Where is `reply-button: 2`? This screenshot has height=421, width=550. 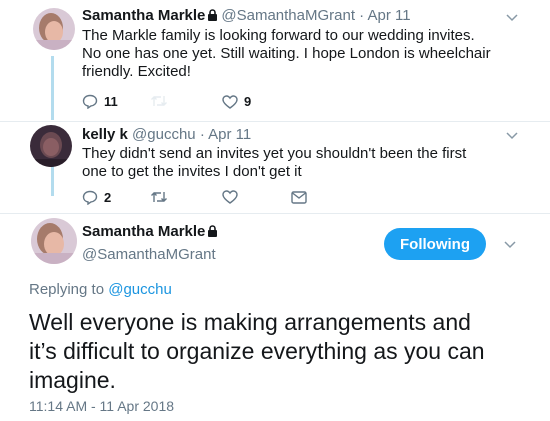 reply-button: 2 is located at coordinates (96, 197).